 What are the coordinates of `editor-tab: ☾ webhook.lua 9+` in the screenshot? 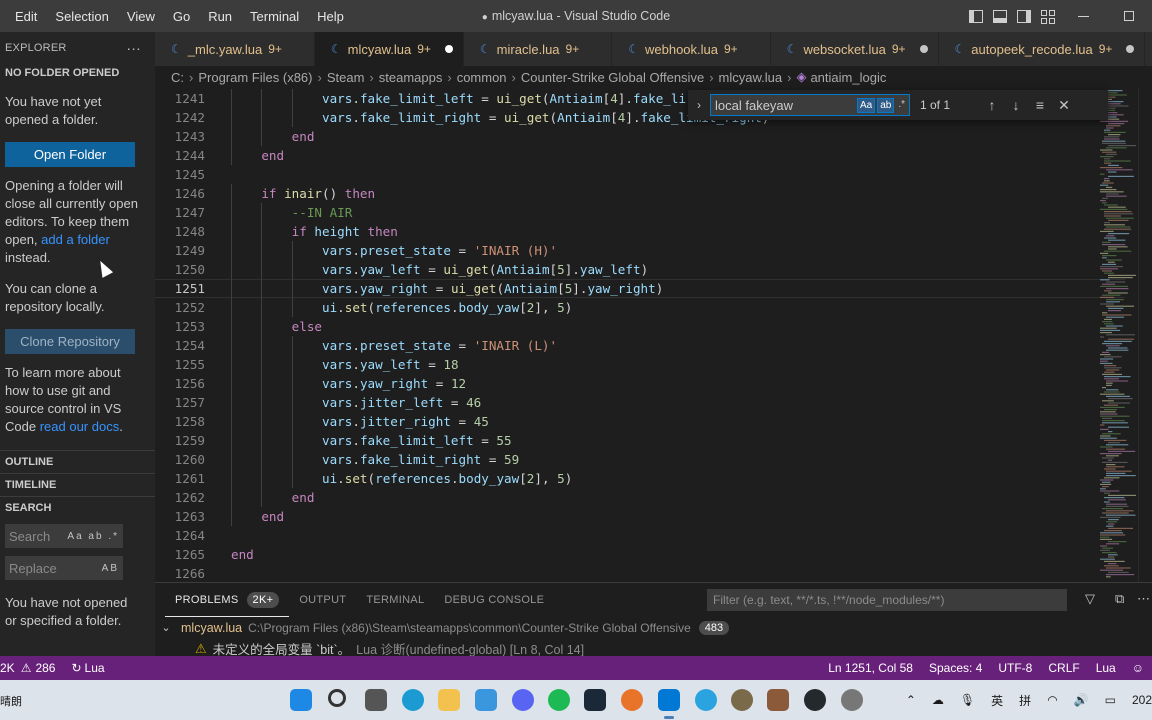 It's located at (691, 49).